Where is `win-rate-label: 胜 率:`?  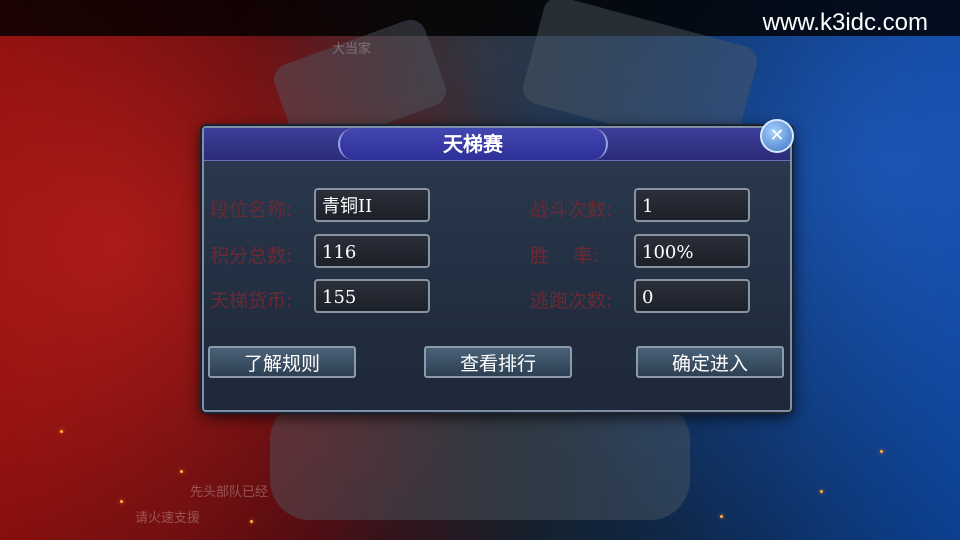
win-rate-label: 胜 率: is located at coordinates (564, 256).